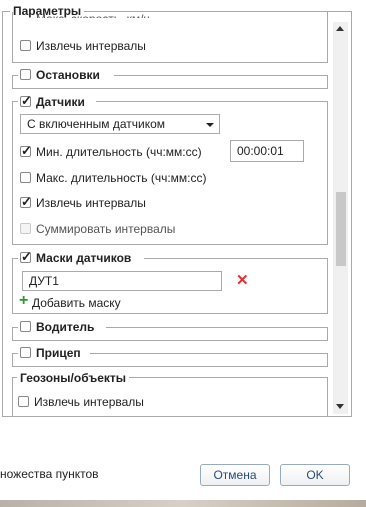  Describe the element at coordinates (340, 406) in the screenshot. I see `scroll-down-icon` at that location.